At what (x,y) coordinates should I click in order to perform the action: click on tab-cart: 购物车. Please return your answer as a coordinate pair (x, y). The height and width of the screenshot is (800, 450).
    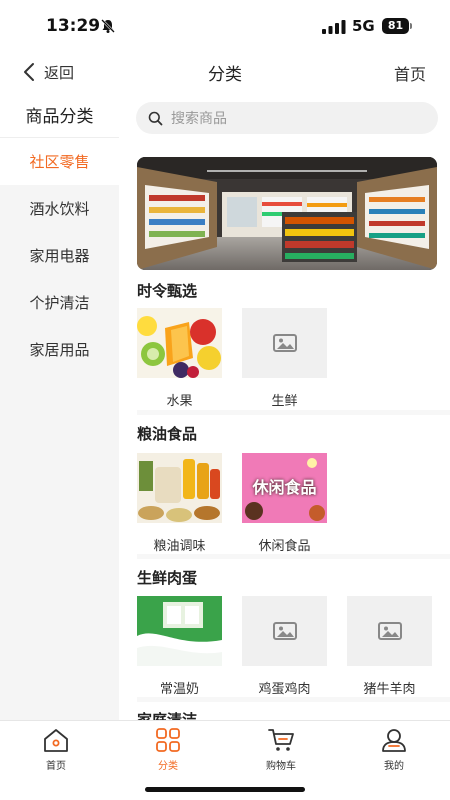
    Looking at the image, I should click on (281, 749).